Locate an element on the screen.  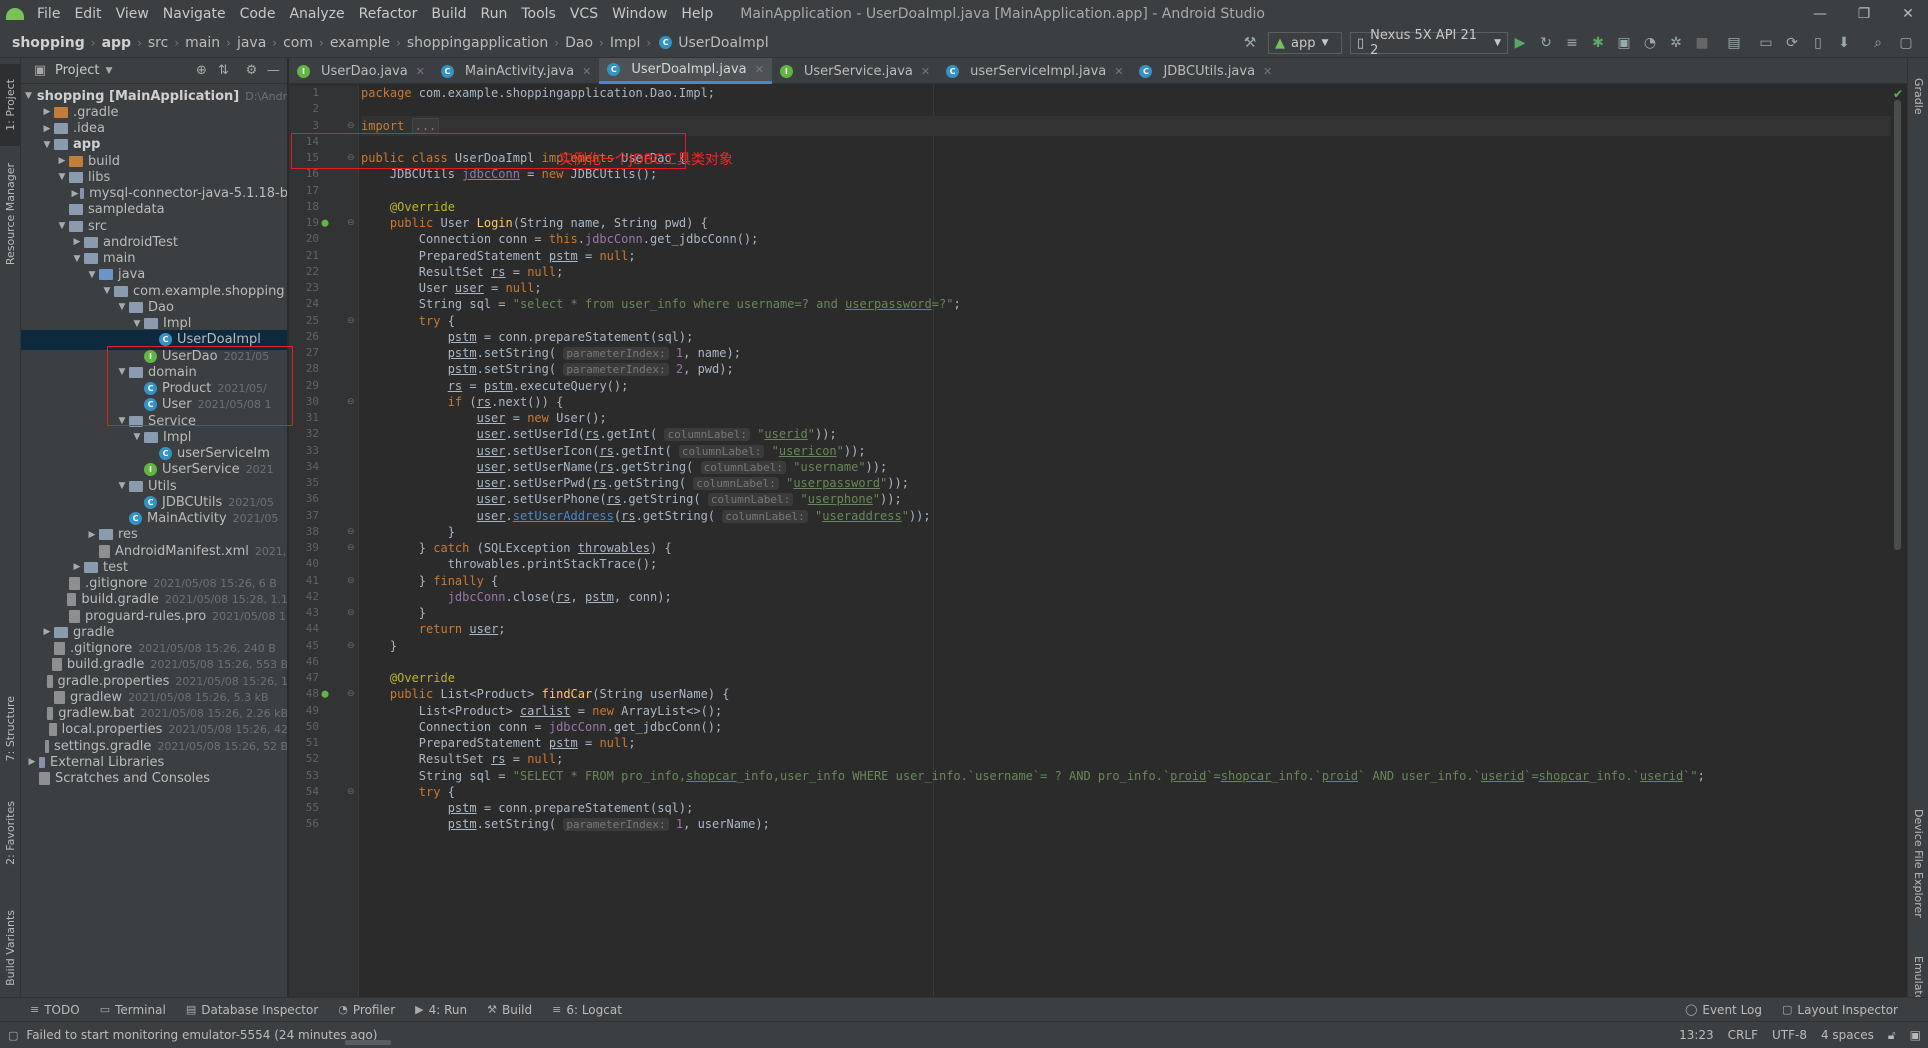
breadcrumb-item: UserDoaImpl is located at coordinates (723, 43).